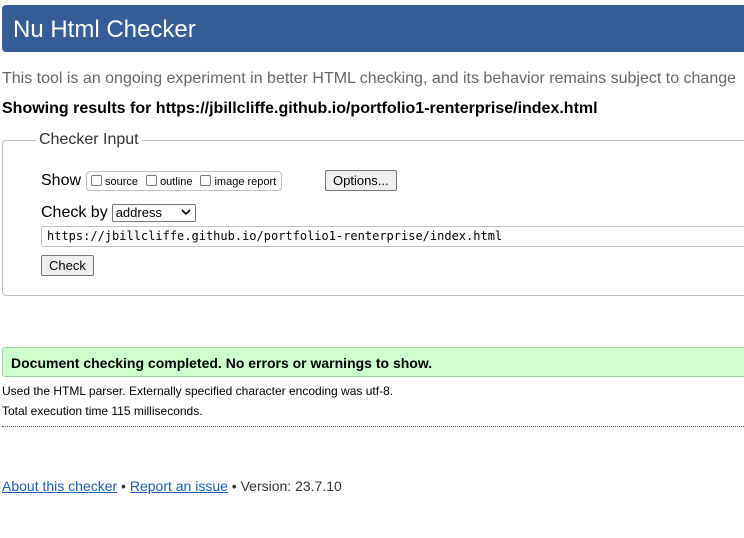 The height and width of the screenshot is (538, 744). Describe the element at coordinates (152, 180) in the screenshot. I see `outline-checkbox` at that location.